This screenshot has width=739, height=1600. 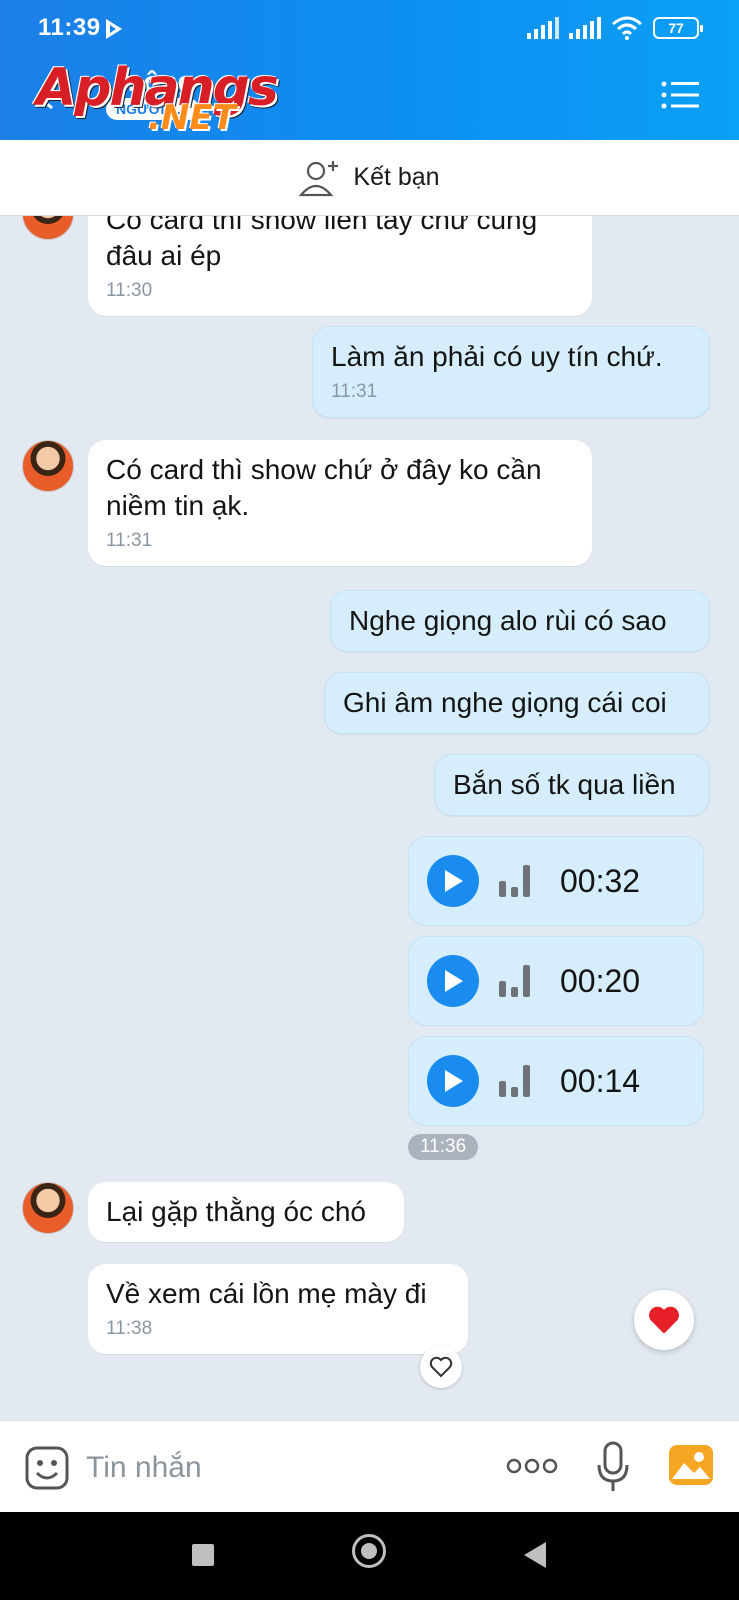 I want to click on message-time: 11:38, so click(x=129, y=1328).